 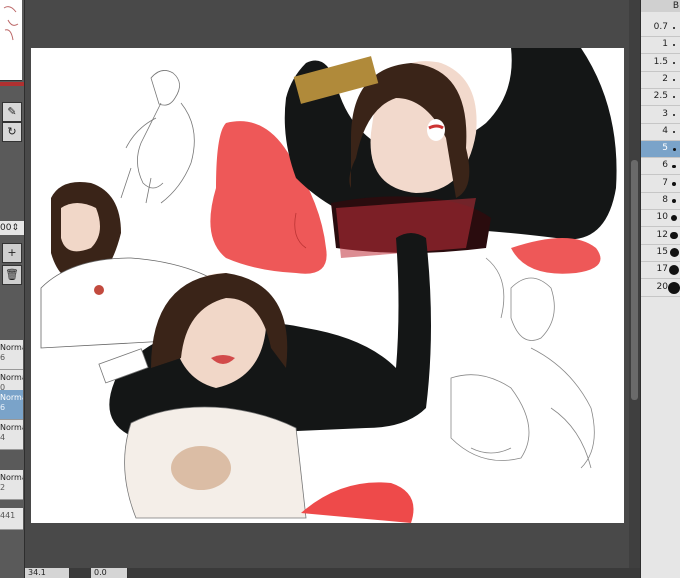 What do you see at coordinates (6, 228) in the screenshot?
I see `opacity-value: 00` at bounding box center [6, 228].